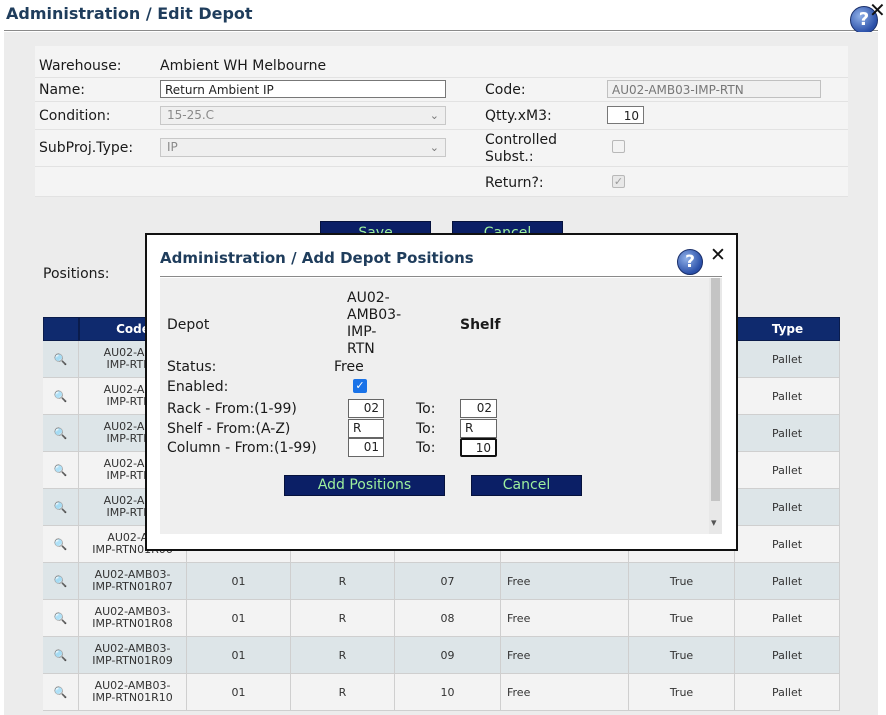 Image resolution: width=886 pixels, height=715 pixels. What do you see at coordinates (243, 66) in the screenshot?
I see `warehouse-value: Ambient WH Melbourne` at bounding box center [243, 66].